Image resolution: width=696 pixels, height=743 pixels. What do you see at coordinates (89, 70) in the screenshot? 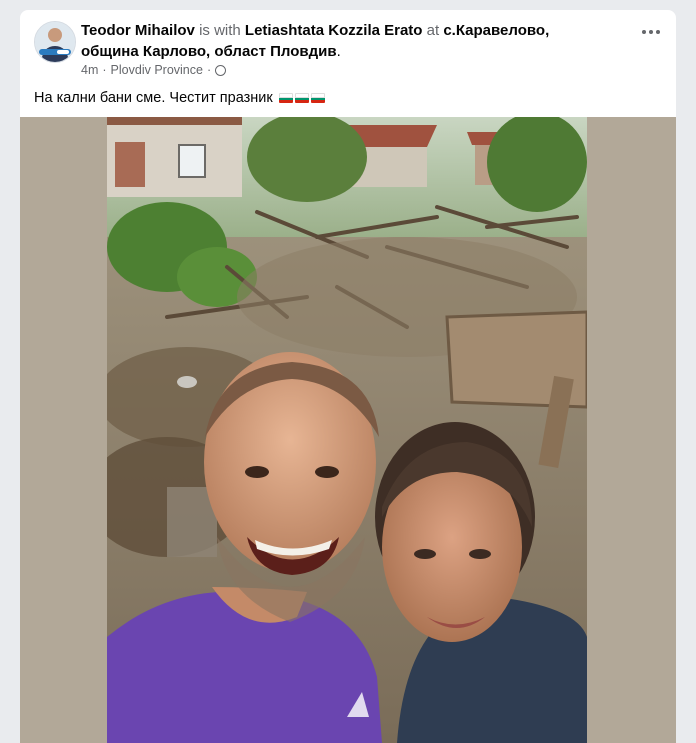
I see `post-timestamp: 4m` at bounding box center [89, 70].